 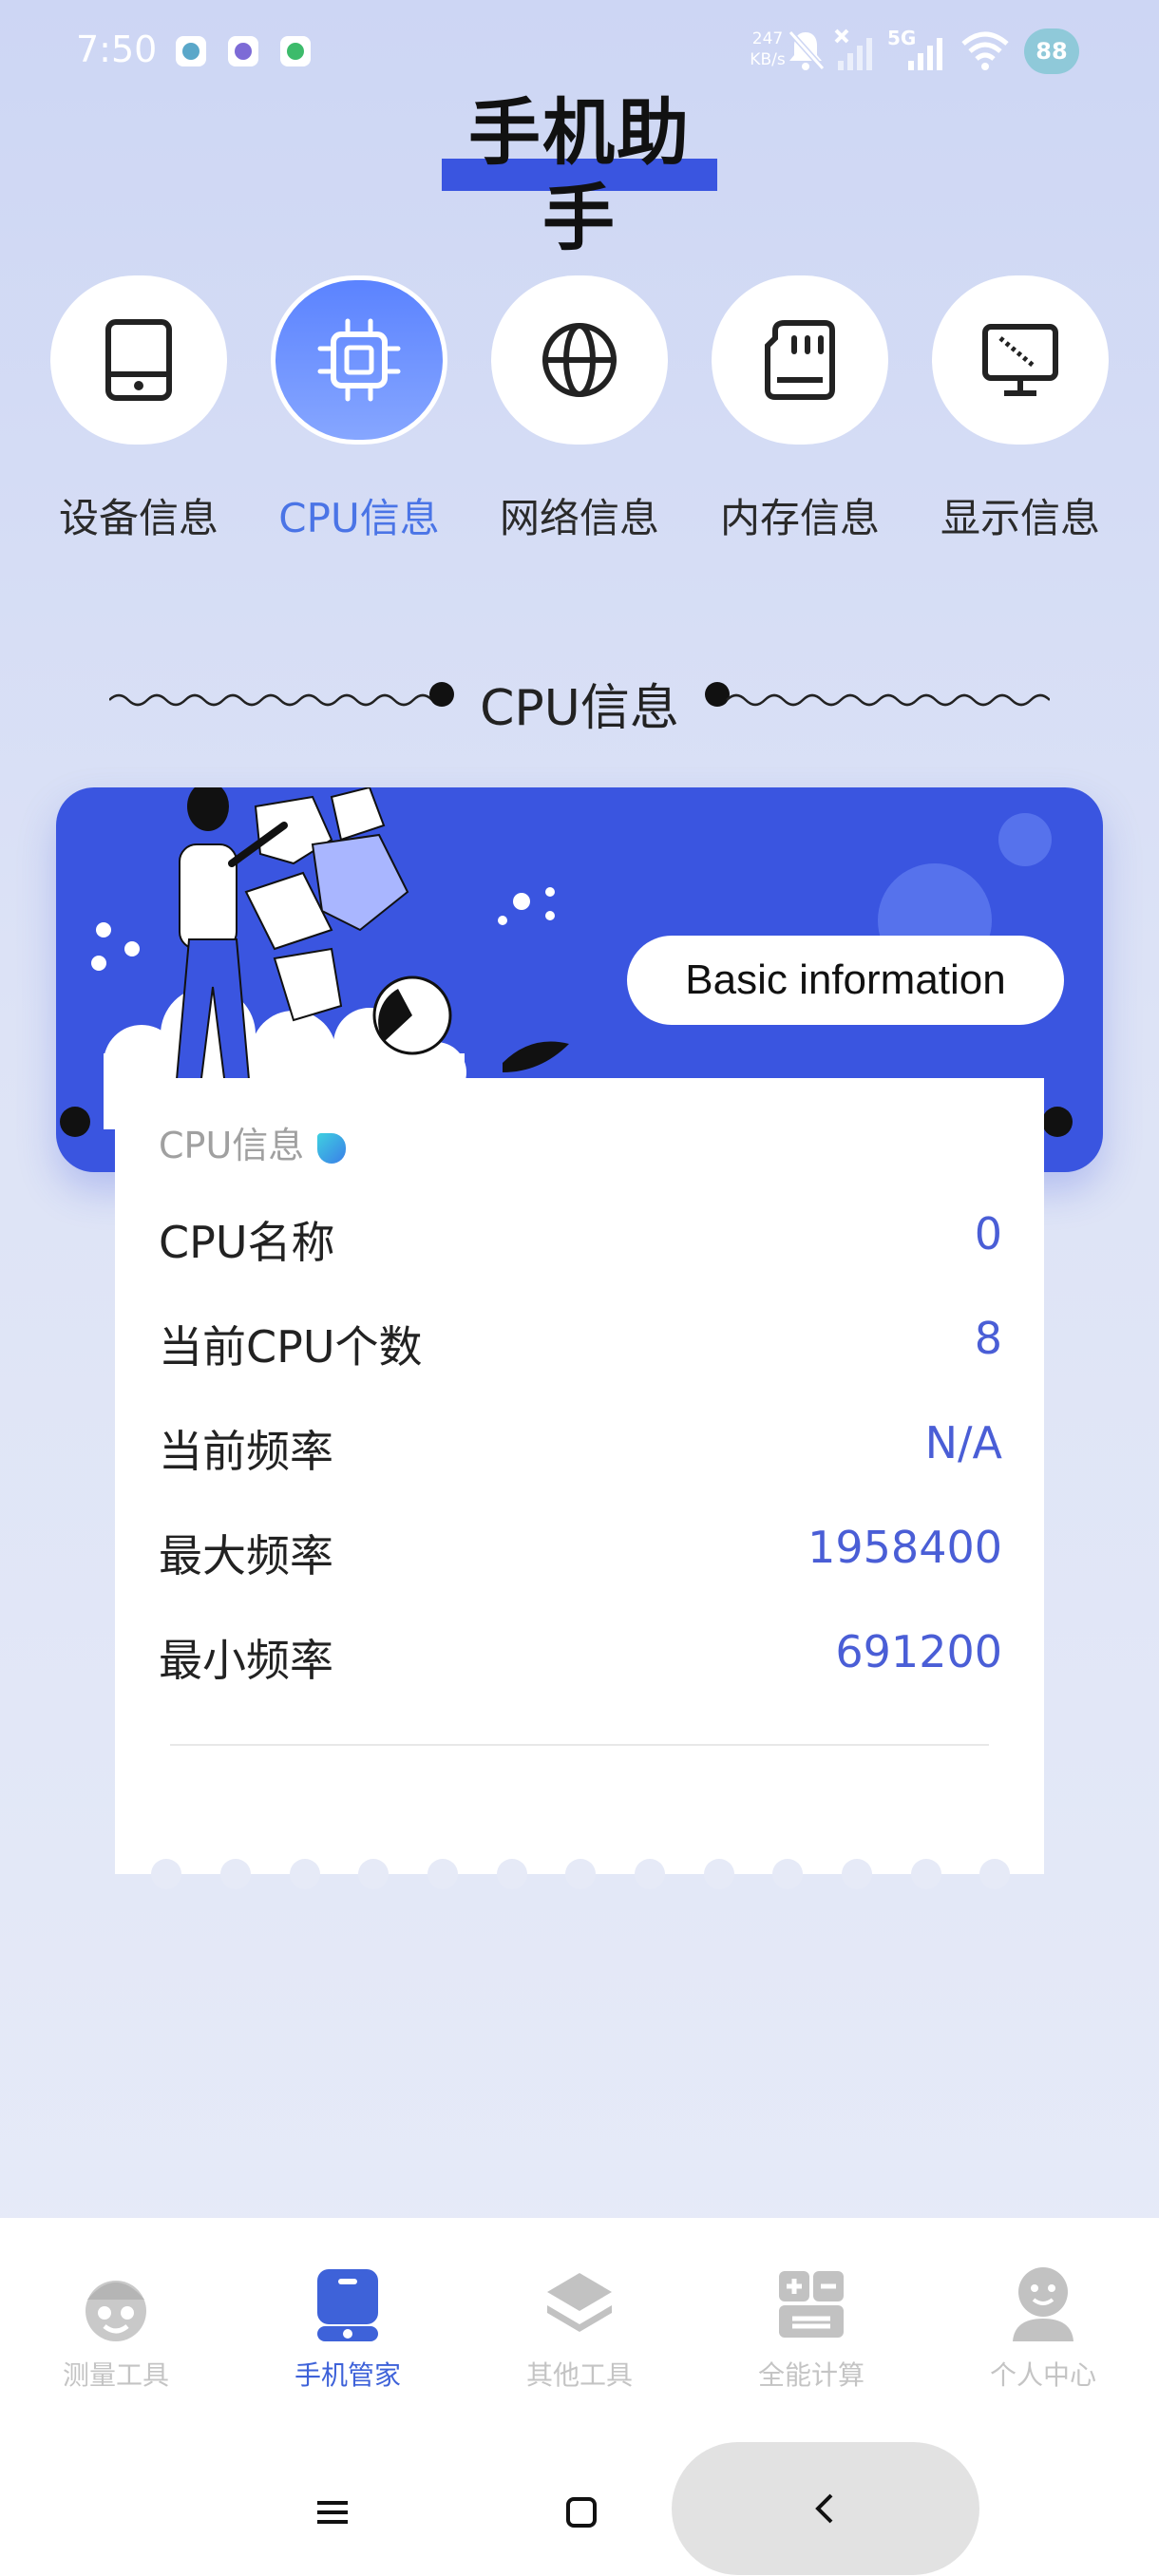 I want to click on tablet-icon, so click(x=138, y=360).